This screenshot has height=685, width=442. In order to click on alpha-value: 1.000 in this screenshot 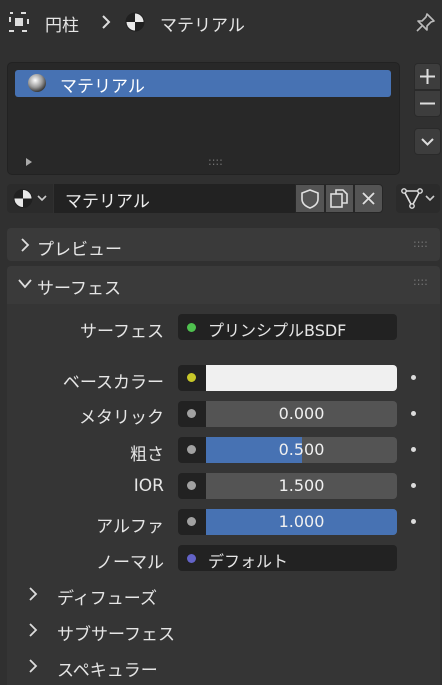, I will do `click(301, 521)`.